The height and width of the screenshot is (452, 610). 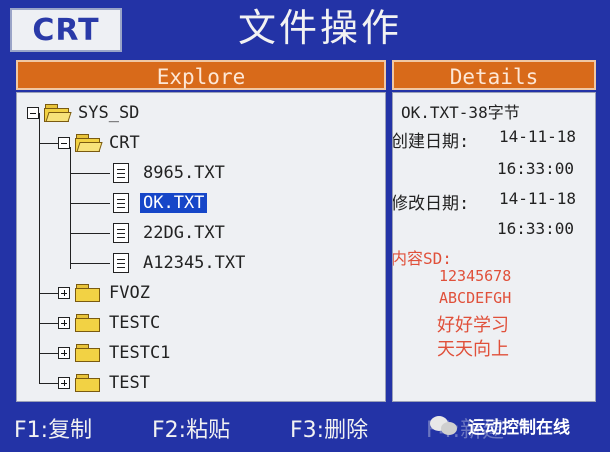 What do you see at coordinates (473, 349) in the screenshot?
I see `content-line: 天天向上` at bounding box center [473, 349].